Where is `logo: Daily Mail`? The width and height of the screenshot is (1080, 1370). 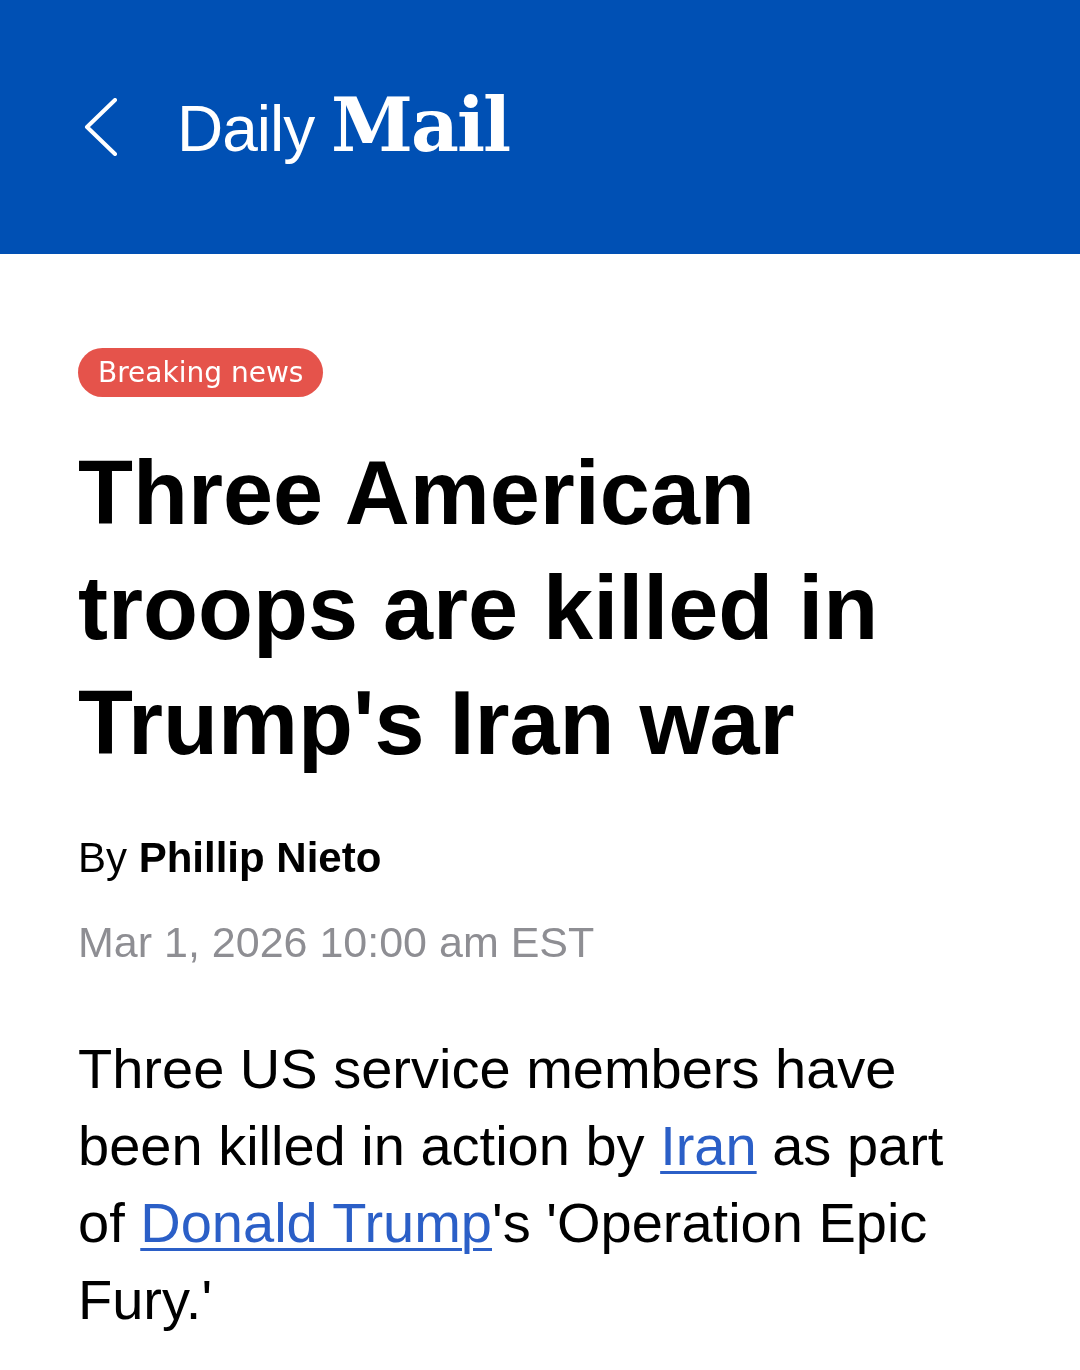
logo: Daily Mail is located at coordinates (343, 127).